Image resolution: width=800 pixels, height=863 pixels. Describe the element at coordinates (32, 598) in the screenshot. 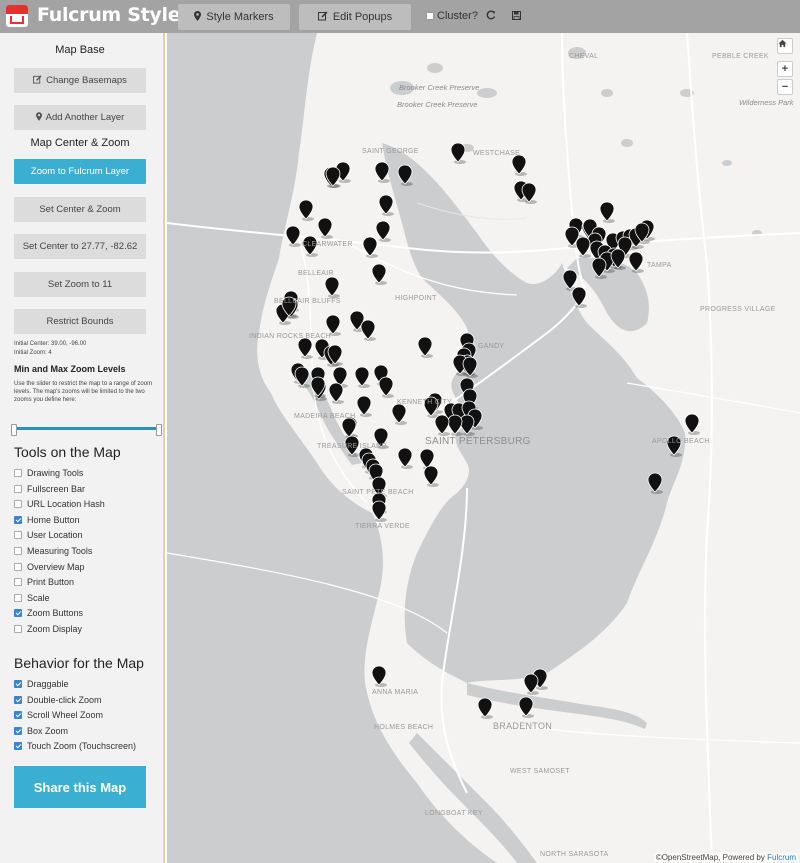

I see `tool-option-scale: Scale` at that location.